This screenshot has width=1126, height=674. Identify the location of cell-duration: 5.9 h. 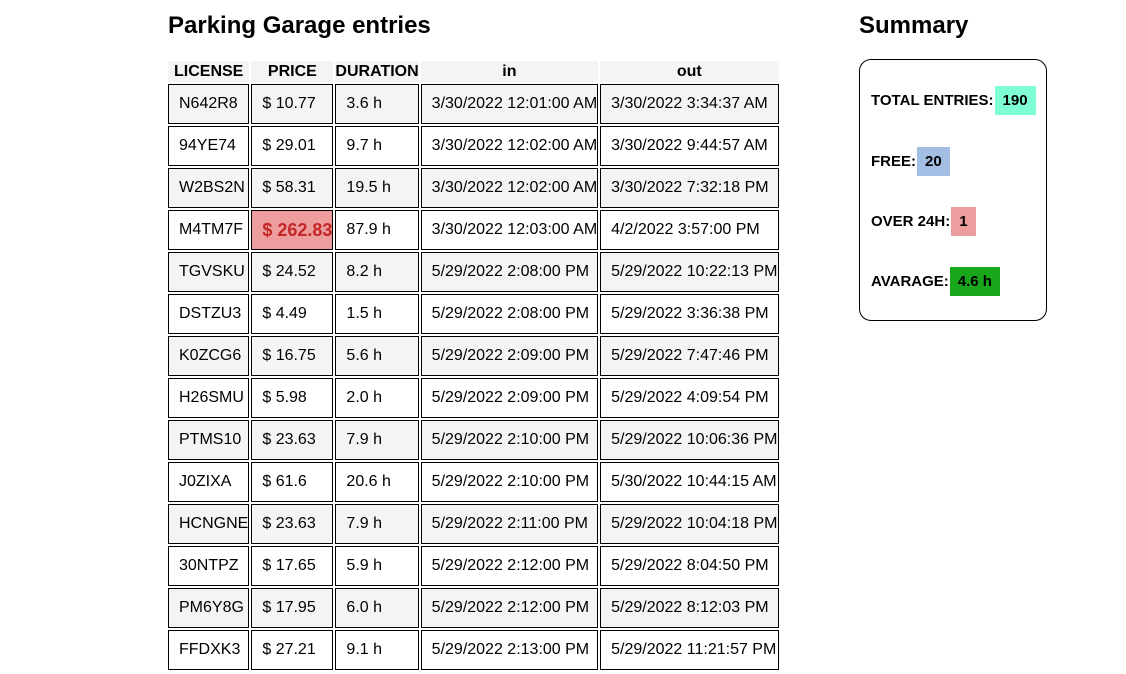
(377, 566).